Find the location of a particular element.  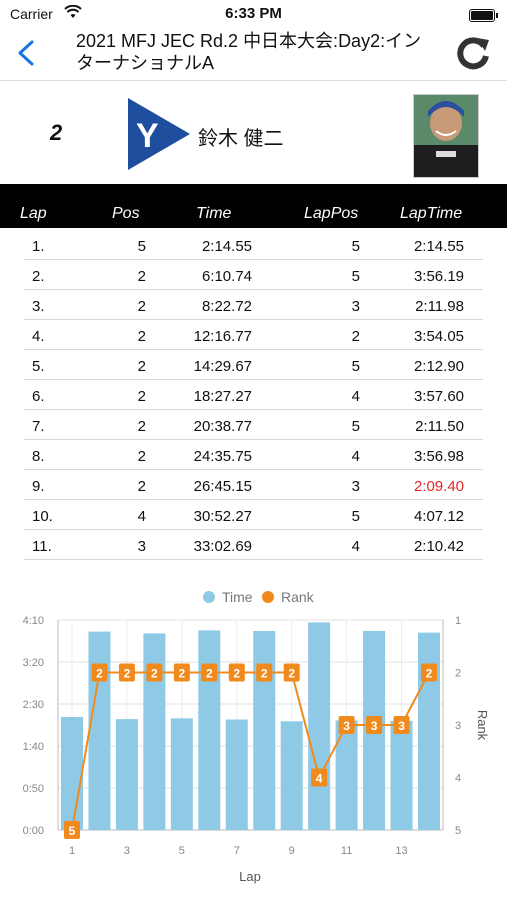

table-row: 11. 3 33:02.69 4 2:10.42 is located at coordinates (253, 545).